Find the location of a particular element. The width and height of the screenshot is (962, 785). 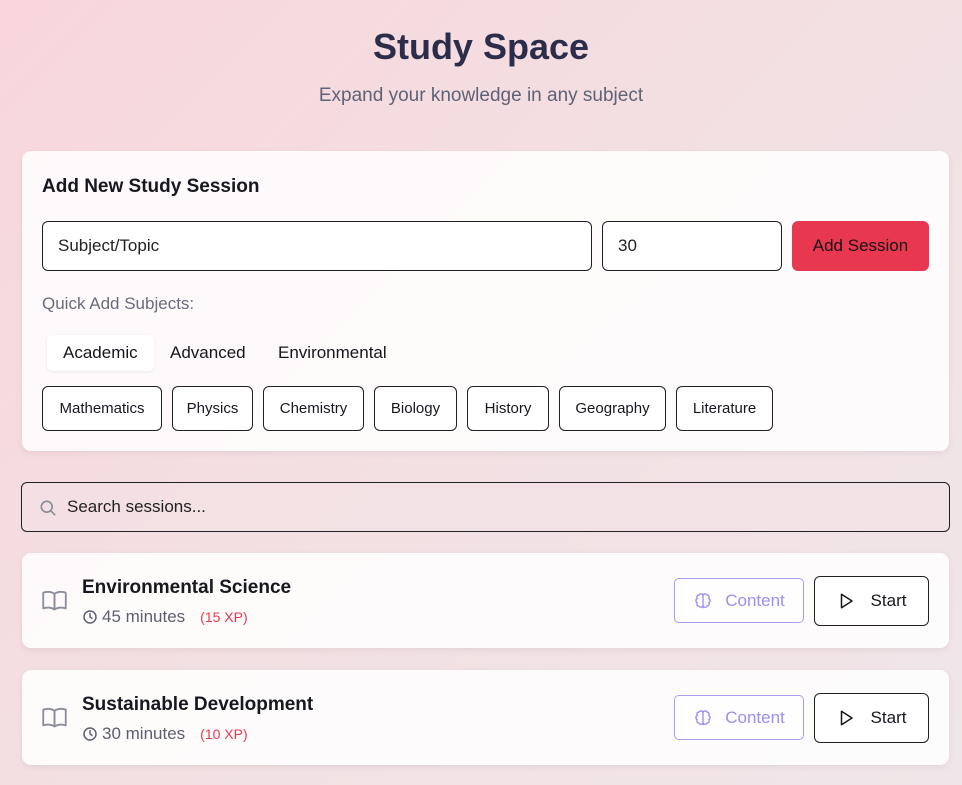

session-meta: 30 minutes (10 XP) is located at coordinates (165, 734).